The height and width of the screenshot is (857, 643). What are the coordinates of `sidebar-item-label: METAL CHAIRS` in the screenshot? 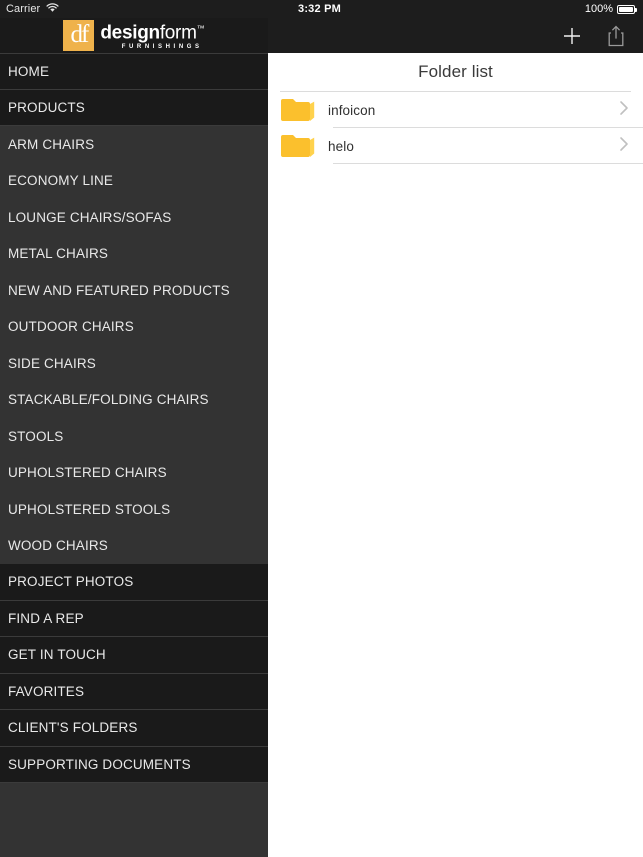 It's located at (58, 254).